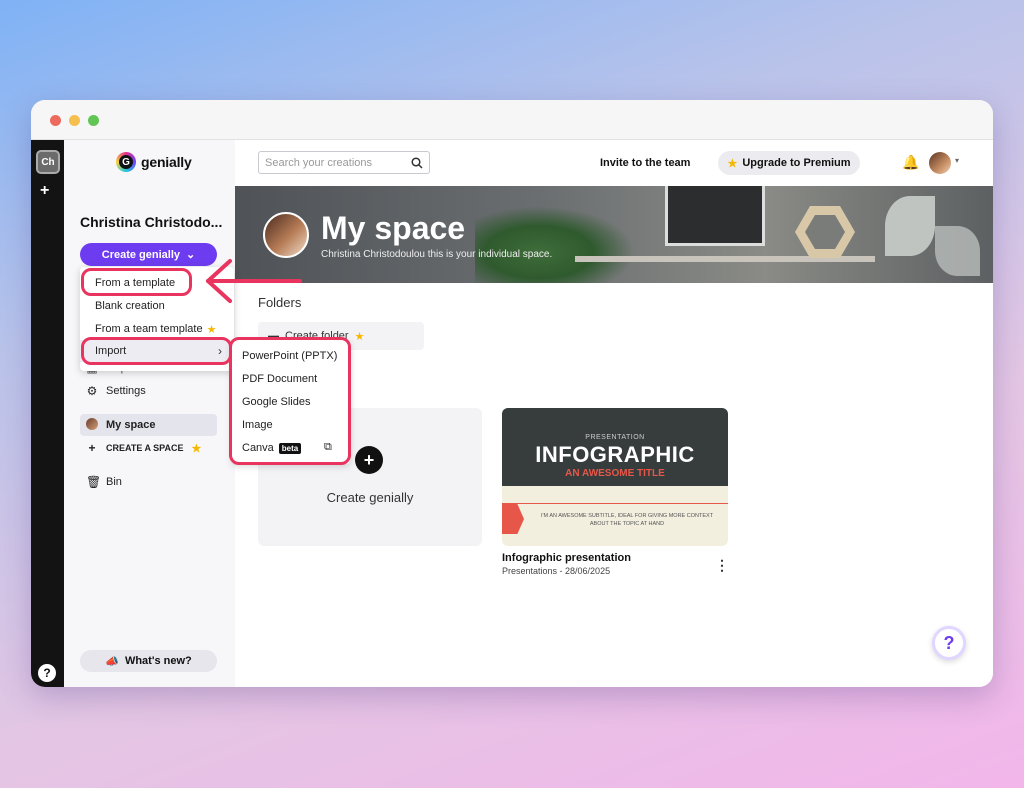 This screenshot has width=1024, height=788. Describe the element at coordinates (615, 503) in the screenshot. I see `thumbnail-divider` at that location.